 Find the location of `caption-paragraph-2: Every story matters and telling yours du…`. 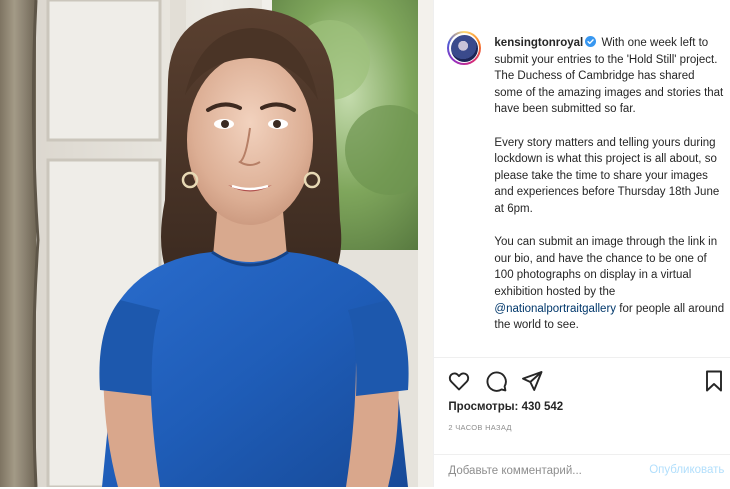

caption-paragraph-2: Every story matters and telling yours du… is located at coordinates (609, 176).